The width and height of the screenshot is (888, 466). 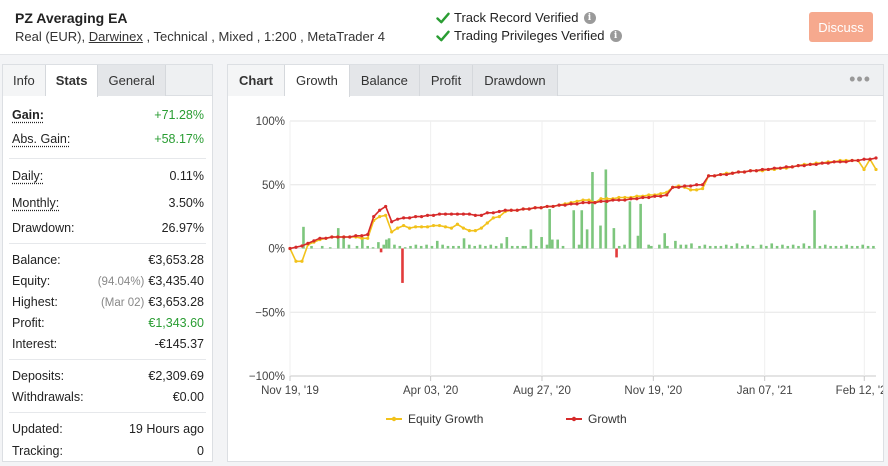 I want to click on stat-tracking: Tracking: 0, so click(x=107, y=451).